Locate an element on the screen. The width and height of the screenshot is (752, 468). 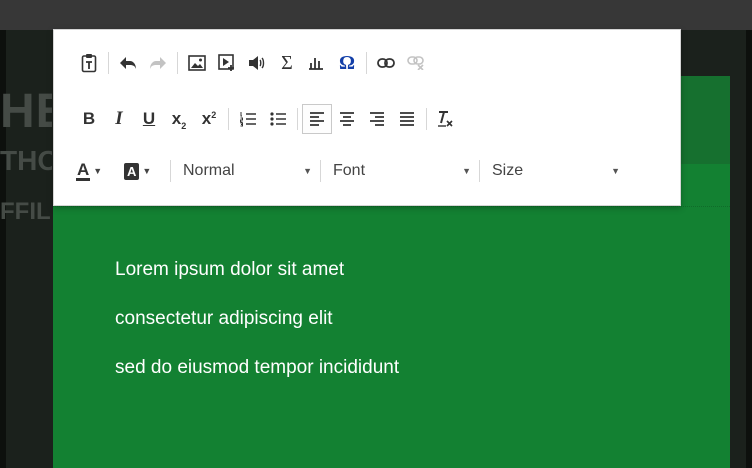
text-color-button: A ▼ is located at coordinates (98, 171).